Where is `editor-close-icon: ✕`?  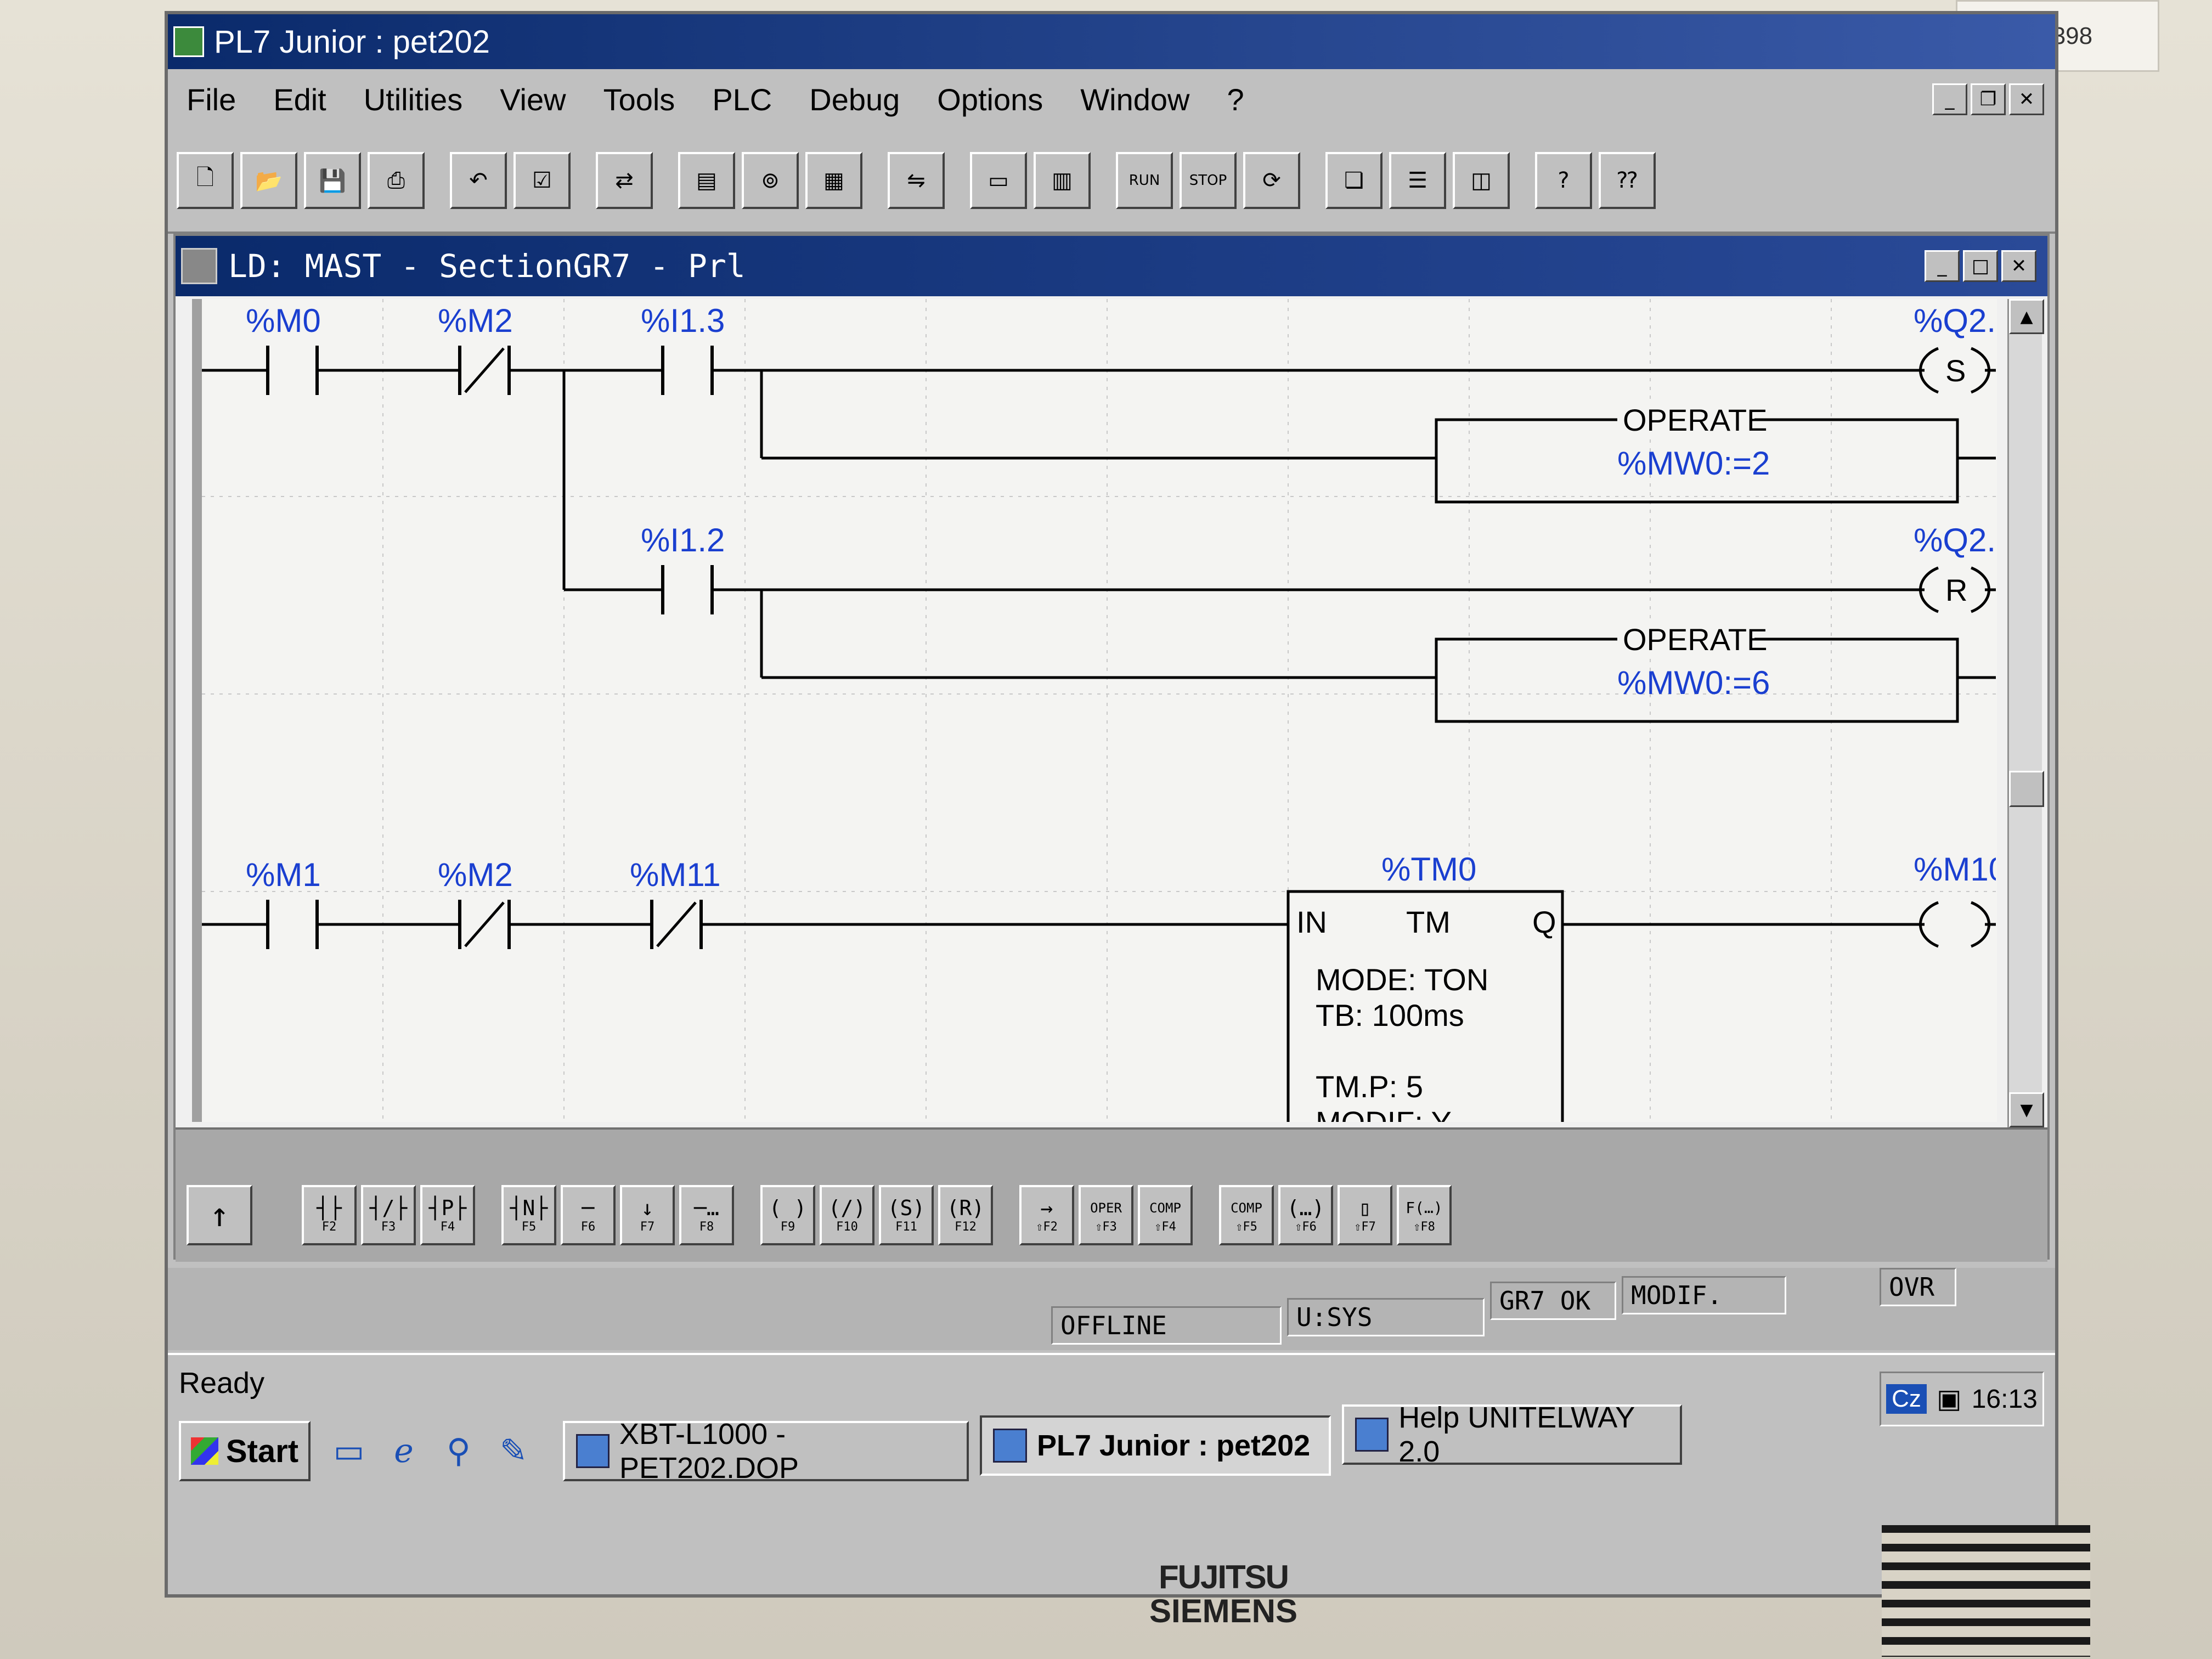
editor-close-icon: ✕ is located at coordinates (2019, 266).